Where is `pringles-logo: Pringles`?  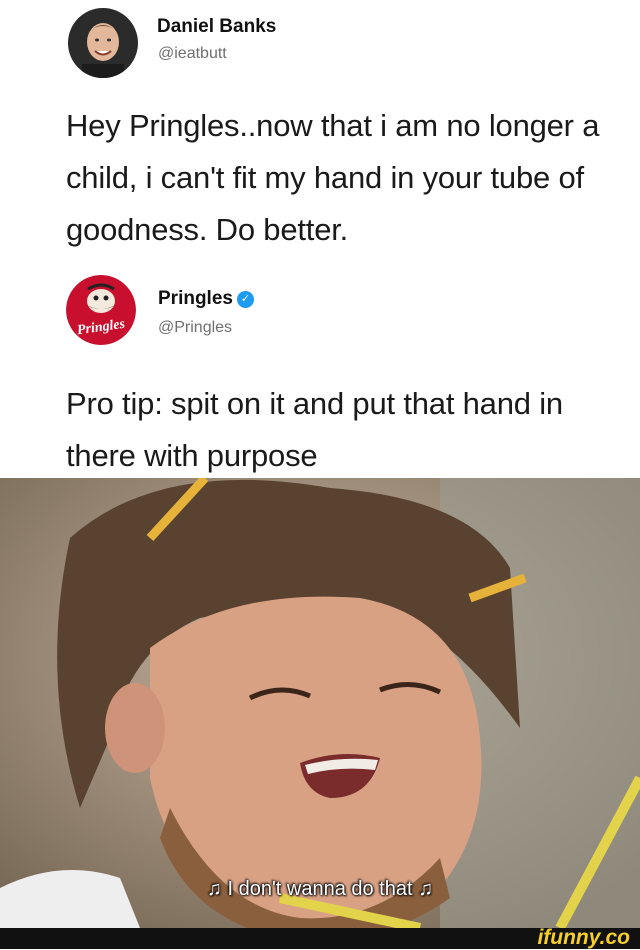 pringles-logo: Pringles is located at coordinates (101, 310).